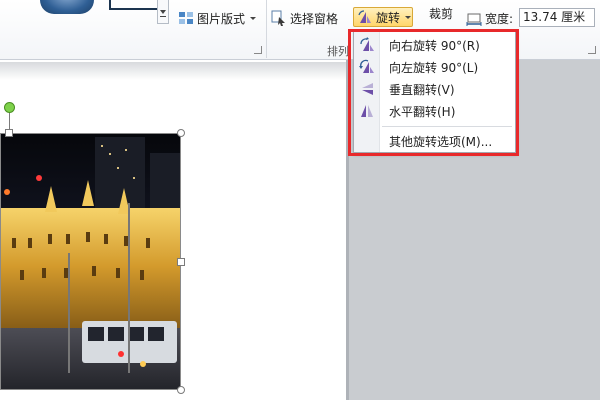  What do you see at coordinates (9, 133) in the screenshot?
I see `resize-handle-top` at bounding box center [9, 133].